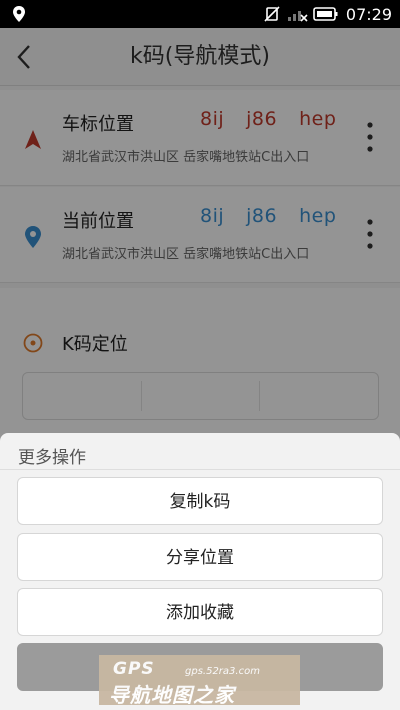  I want to click on status-bar: 07:29, so click(200, 14).